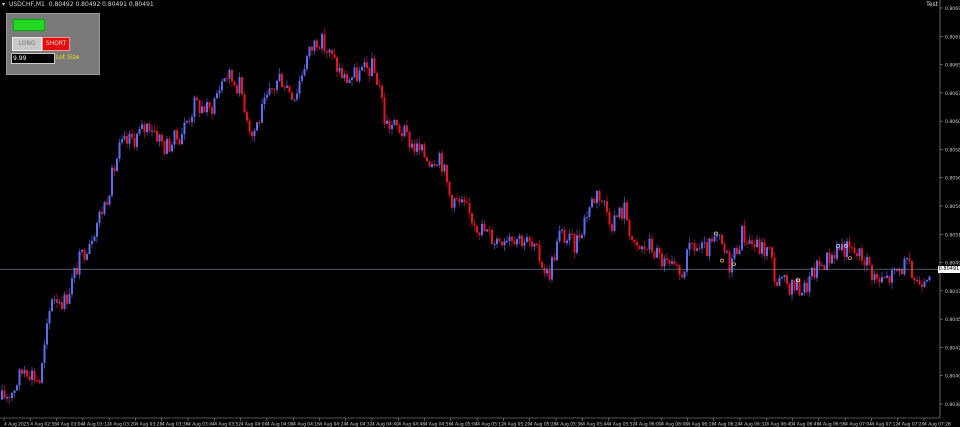 This screenshot has width=960, height=427. I want to click on time-tick-label: 4 Aug 04:08, so click(280, 424).